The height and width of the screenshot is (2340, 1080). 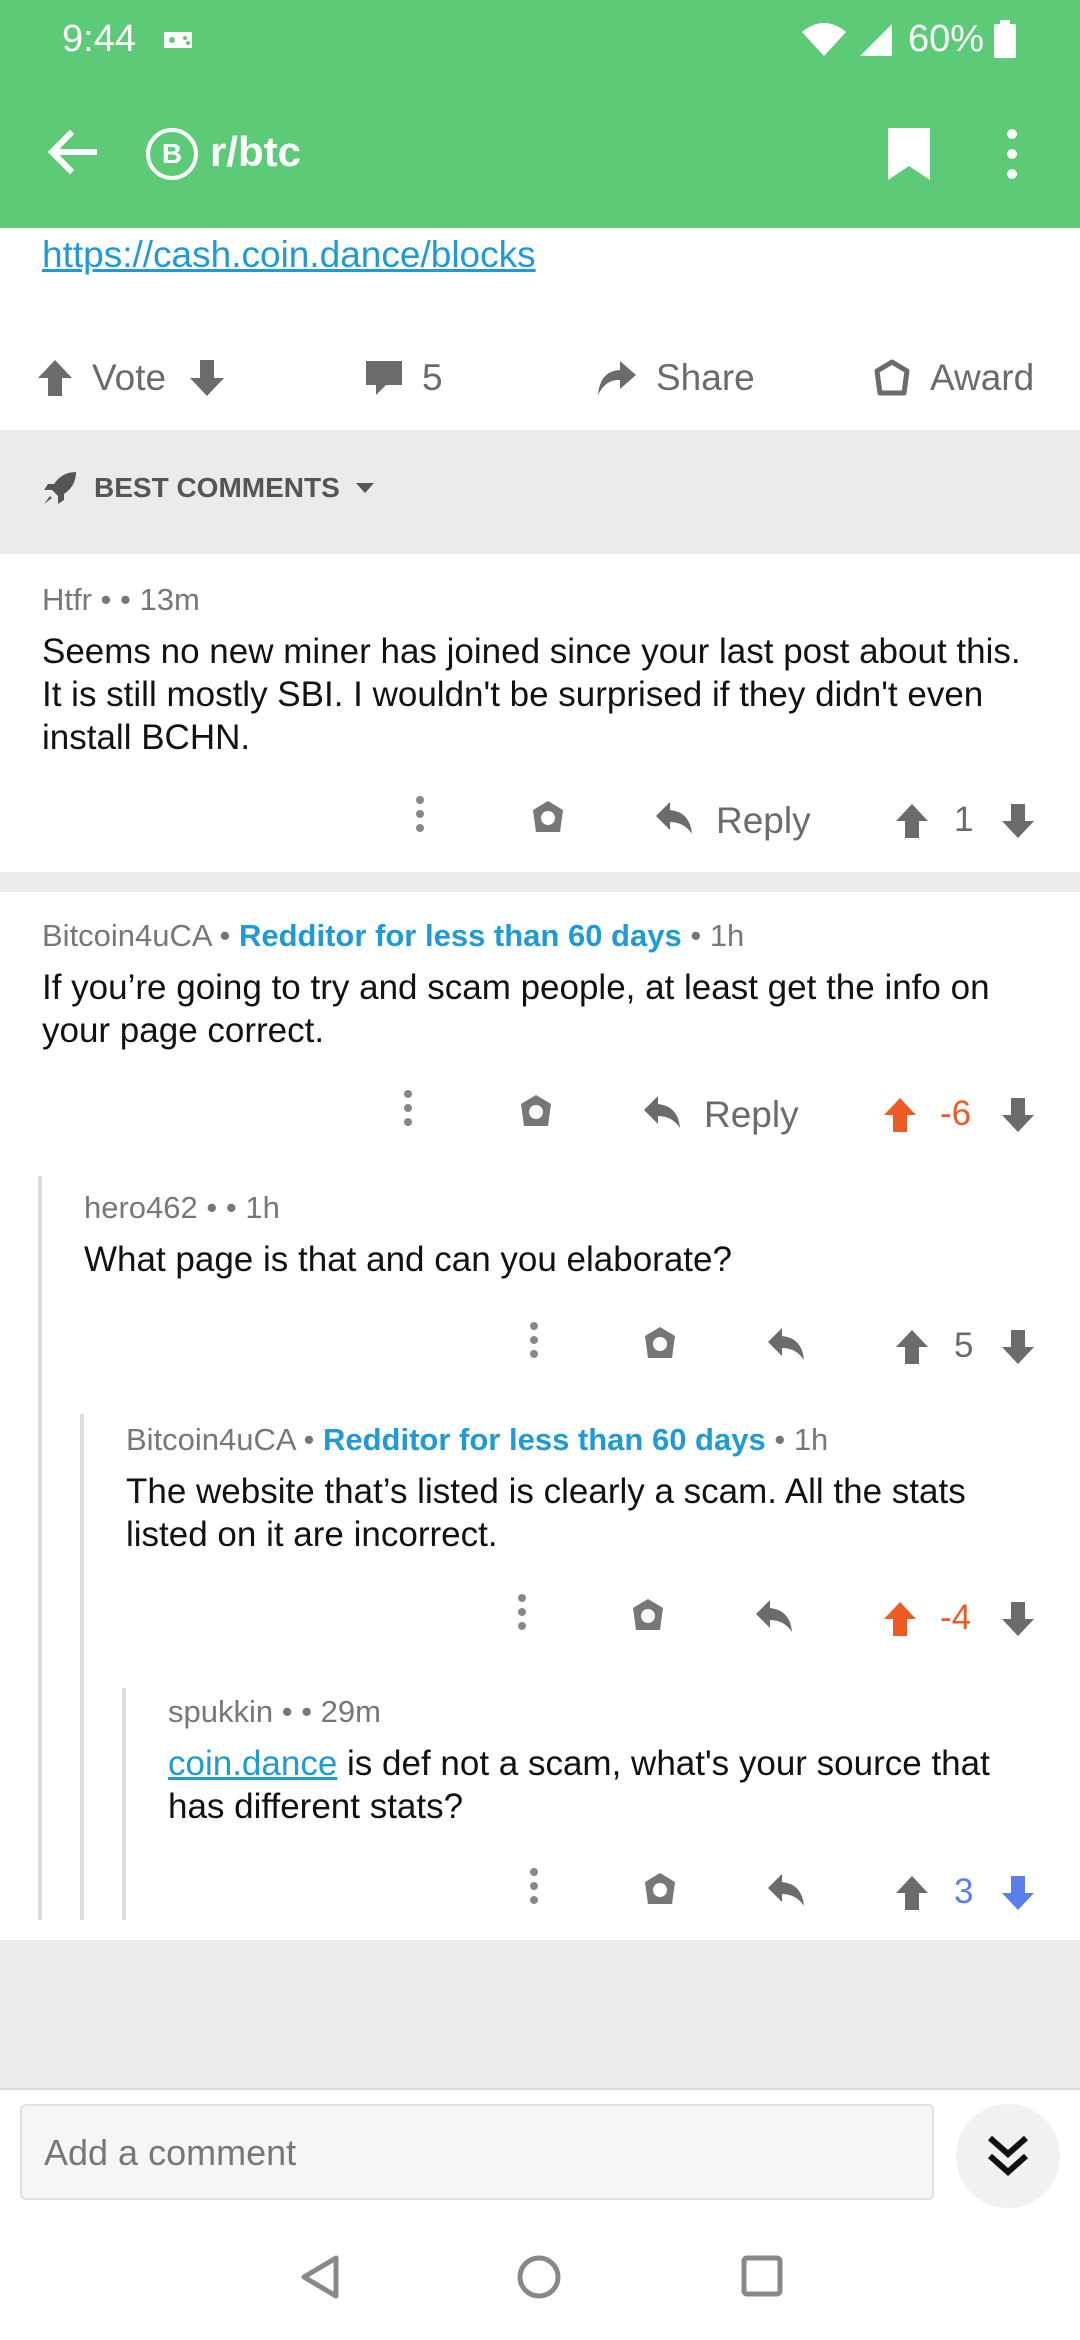 I want to click on comment-actions: Reply 1, so click(x=540, y=822).